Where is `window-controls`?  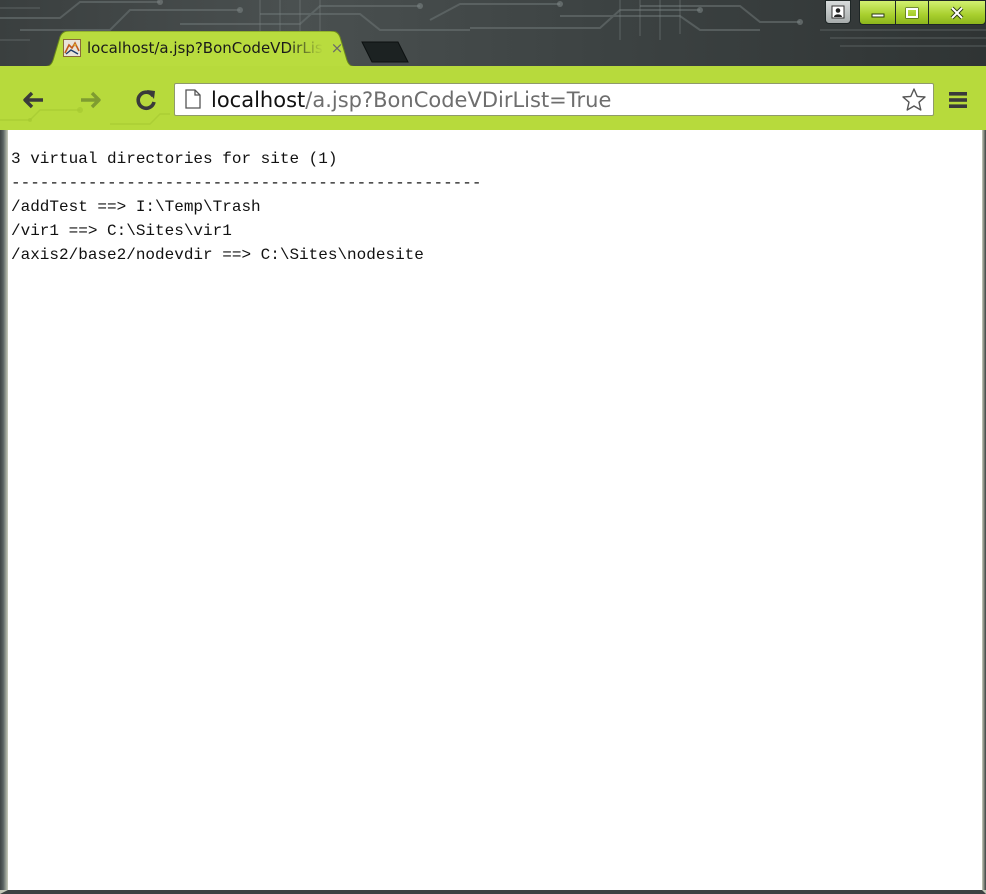
window-controls is located at coordinates (905, 14).